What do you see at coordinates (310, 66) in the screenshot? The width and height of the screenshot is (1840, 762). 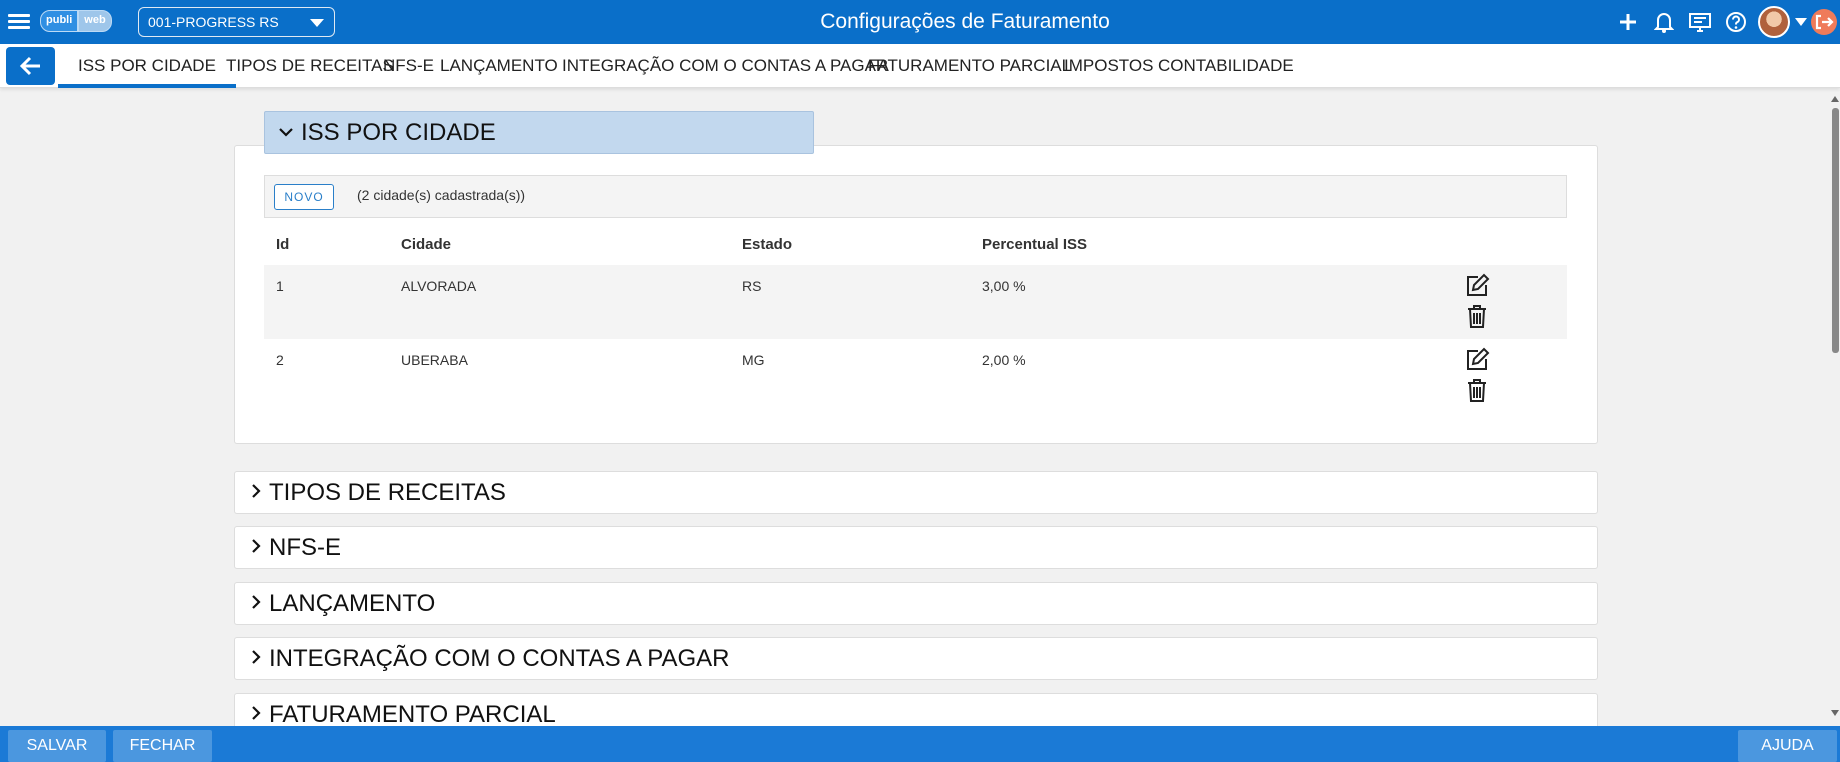 I see `tab-tipos-de-receitas: TIPOS DE RECEITAS` at bounding box center [310, 66].